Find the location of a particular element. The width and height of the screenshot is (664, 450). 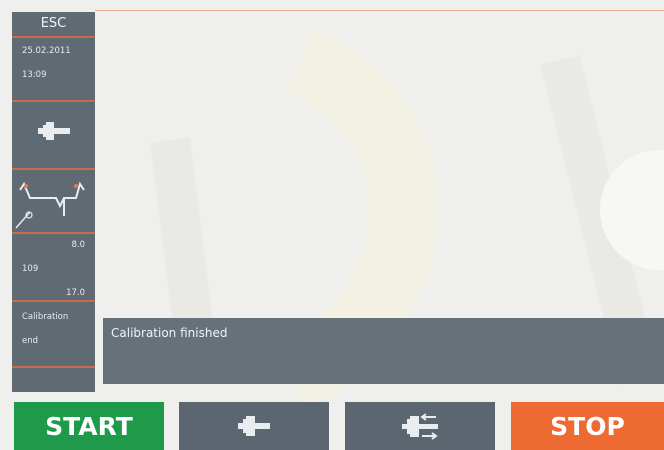

rim-profile-icon is located at coordinates (53, 203).